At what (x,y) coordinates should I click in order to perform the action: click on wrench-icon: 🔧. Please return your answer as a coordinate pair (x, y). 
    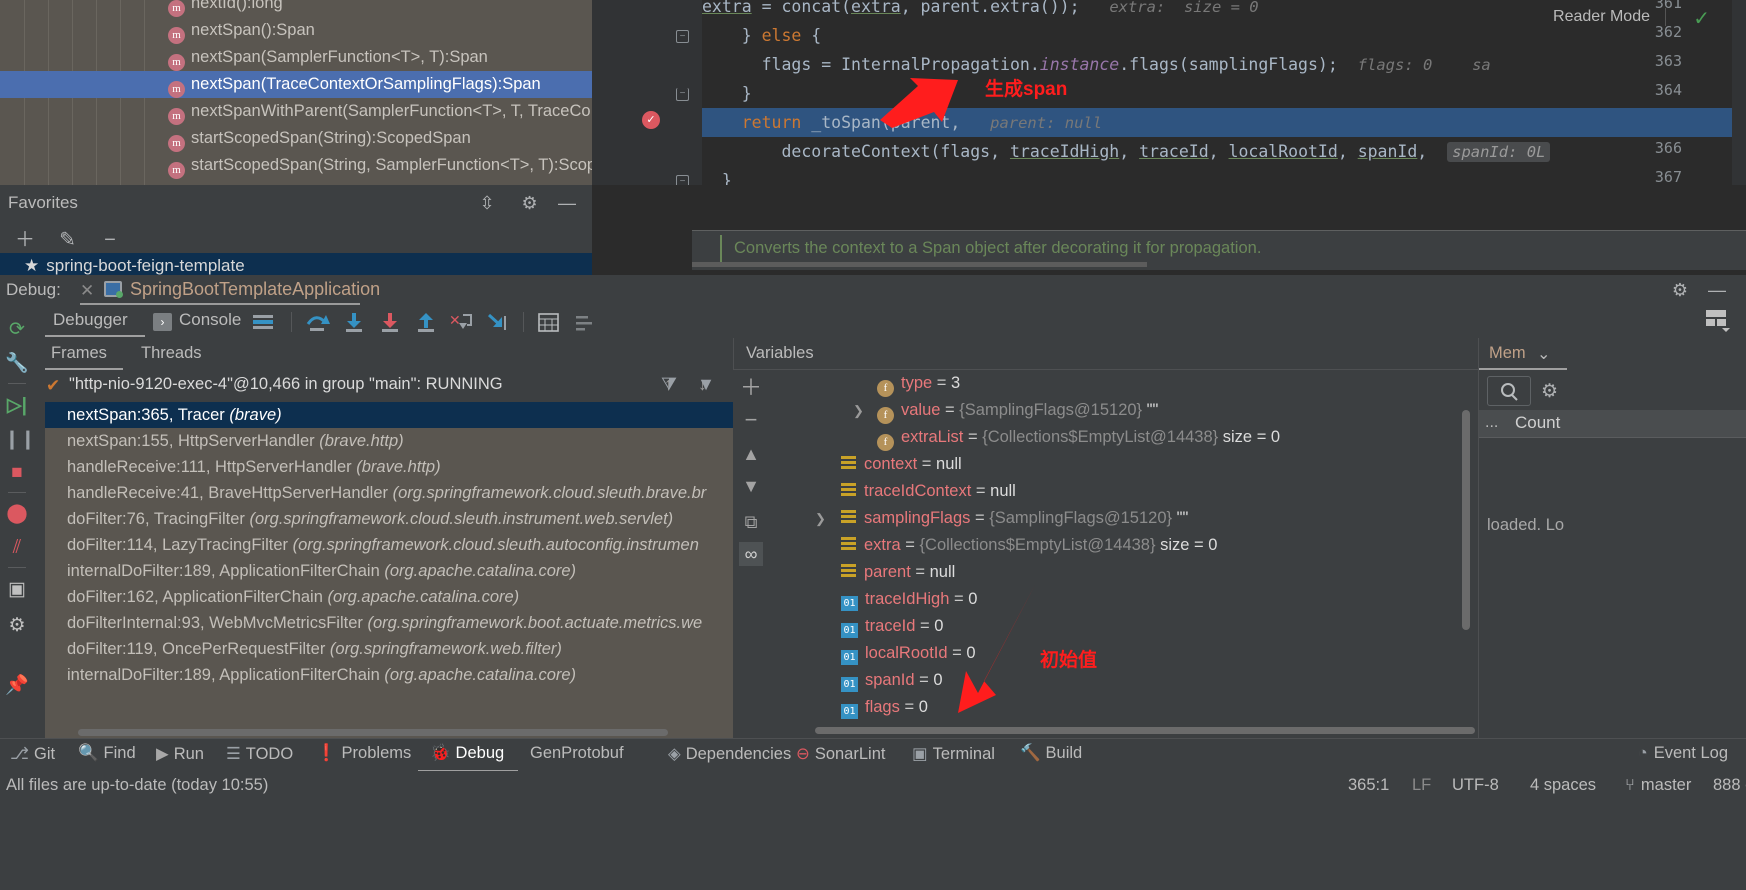
    Looking at the image, I should click on (17, 364).